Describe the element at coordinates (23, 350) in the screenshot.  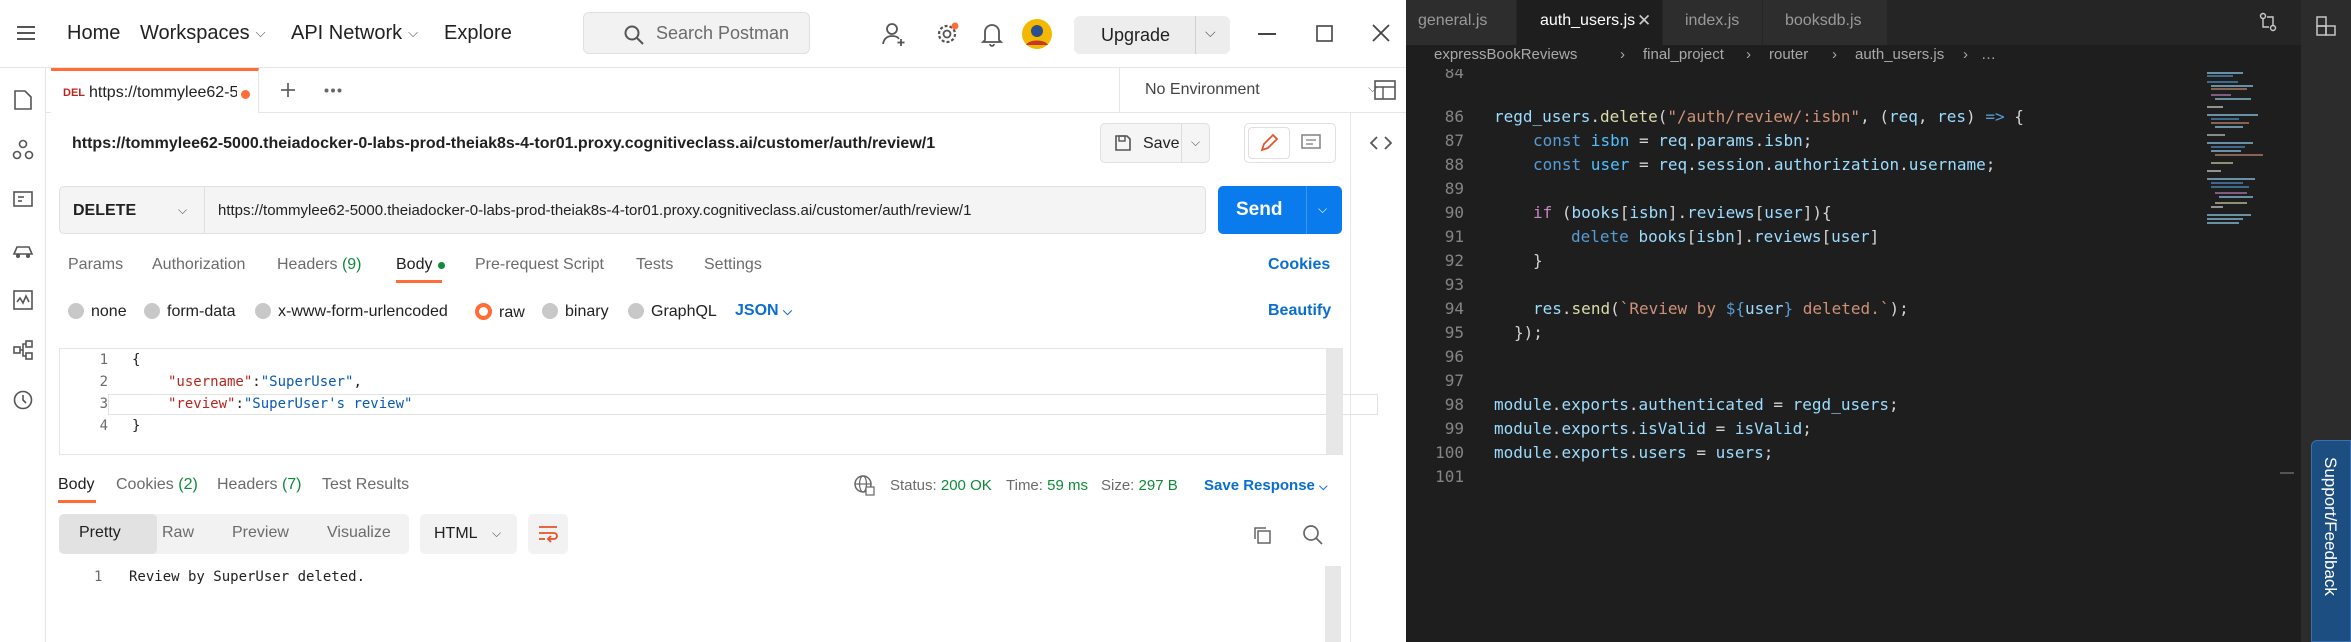
I see `flows-icon` at that location.